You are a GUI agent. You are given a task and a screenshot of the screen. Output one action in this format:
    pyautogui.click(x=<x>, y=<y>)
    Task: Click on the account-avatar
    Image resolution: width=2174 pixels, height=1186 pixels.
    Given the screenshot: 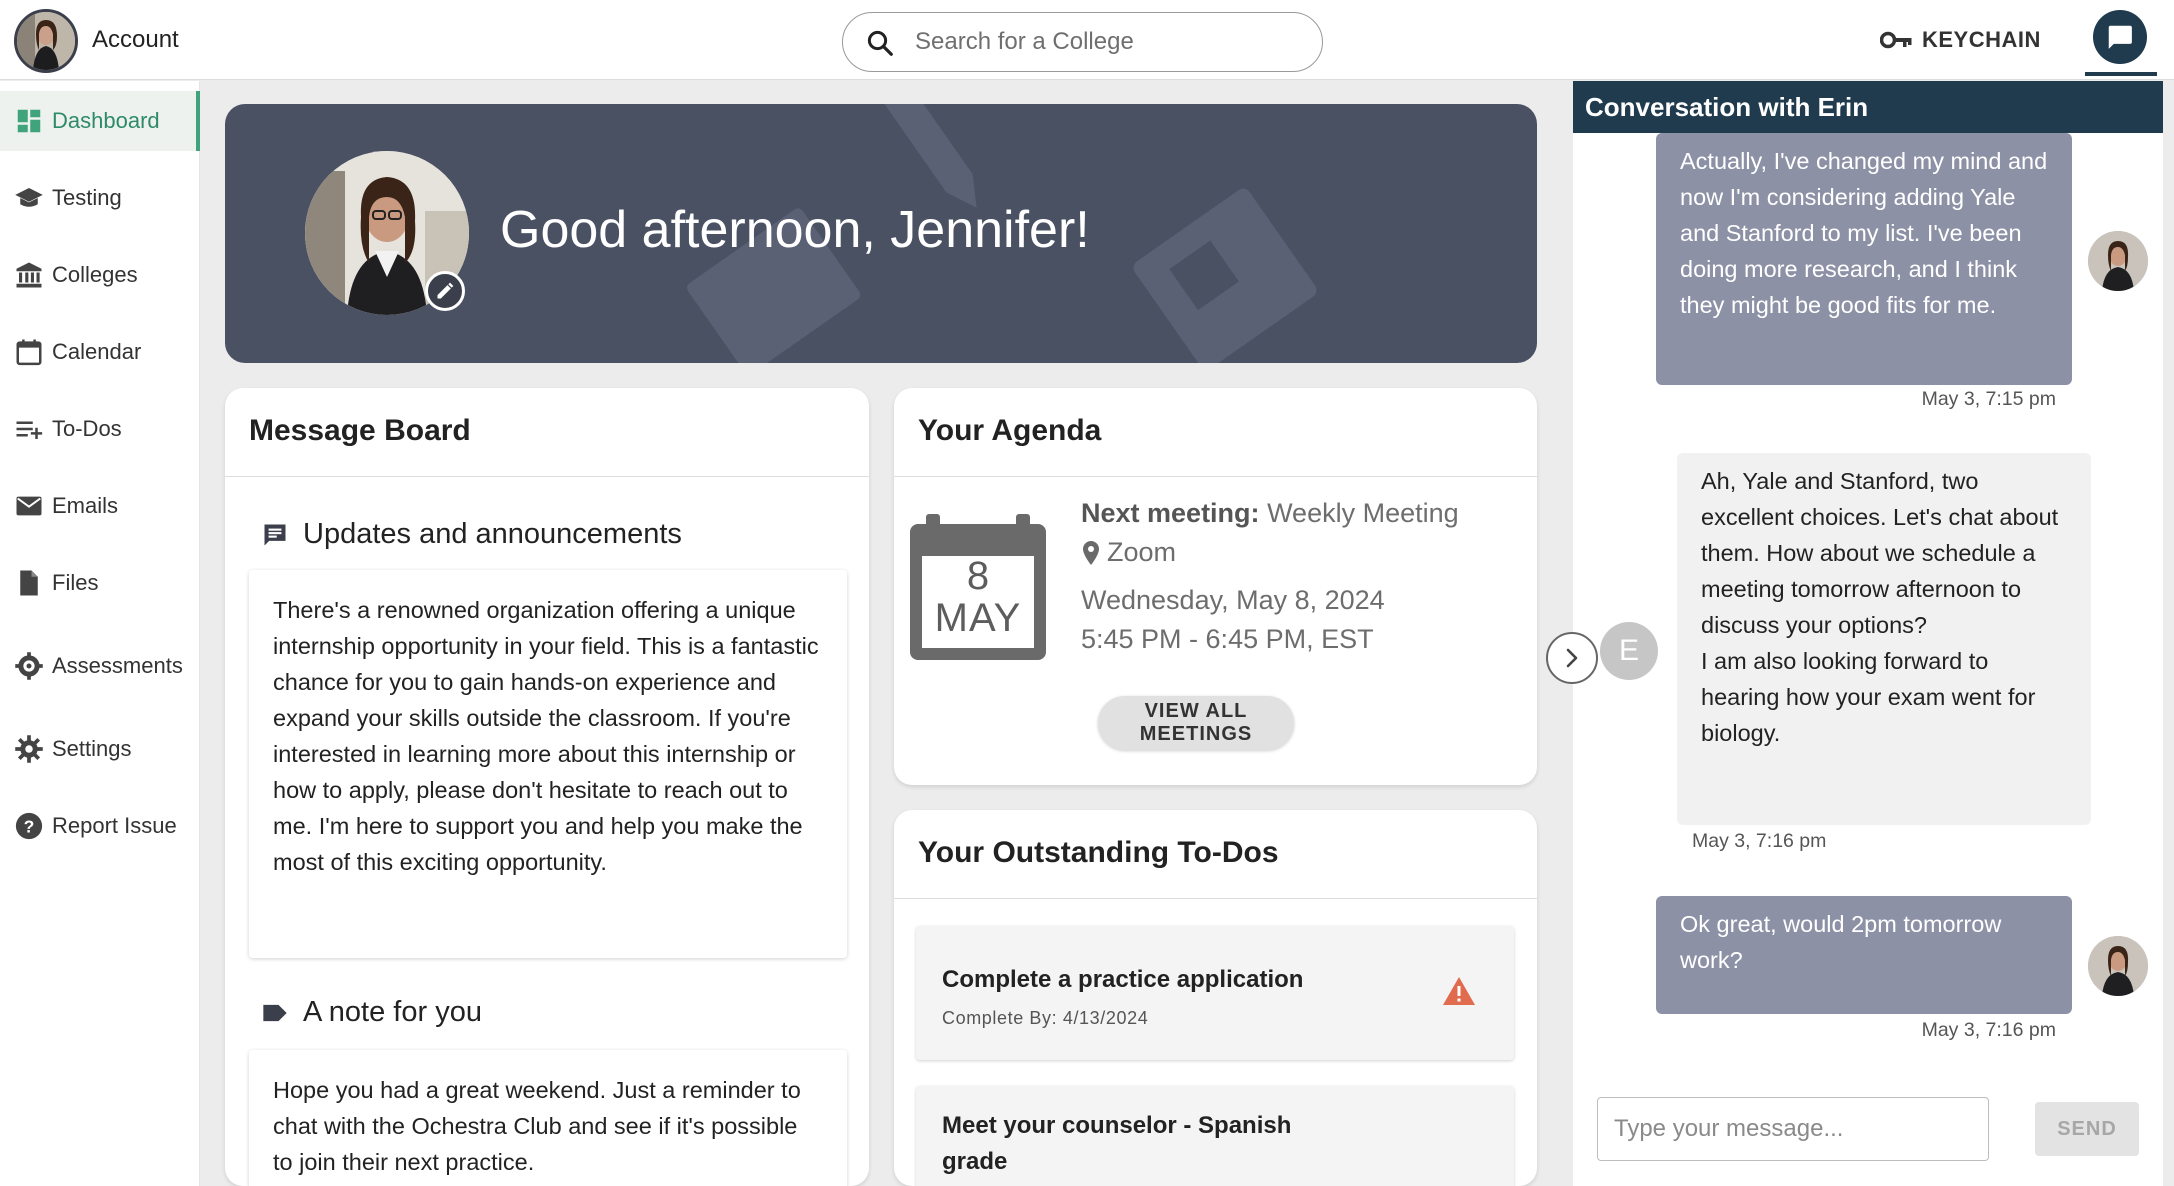 What is the action you would take?
    pyautogui.click(x=46, y=41)
    